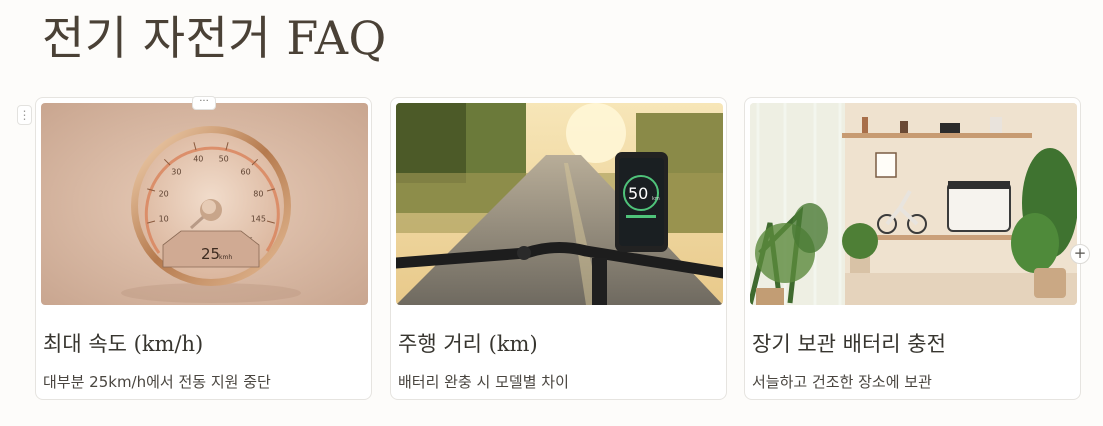 Image resolution: width=1103 pixels, height=426 pixels. I want to click on card-title: 주행 거리 (km), so click(468, 344).